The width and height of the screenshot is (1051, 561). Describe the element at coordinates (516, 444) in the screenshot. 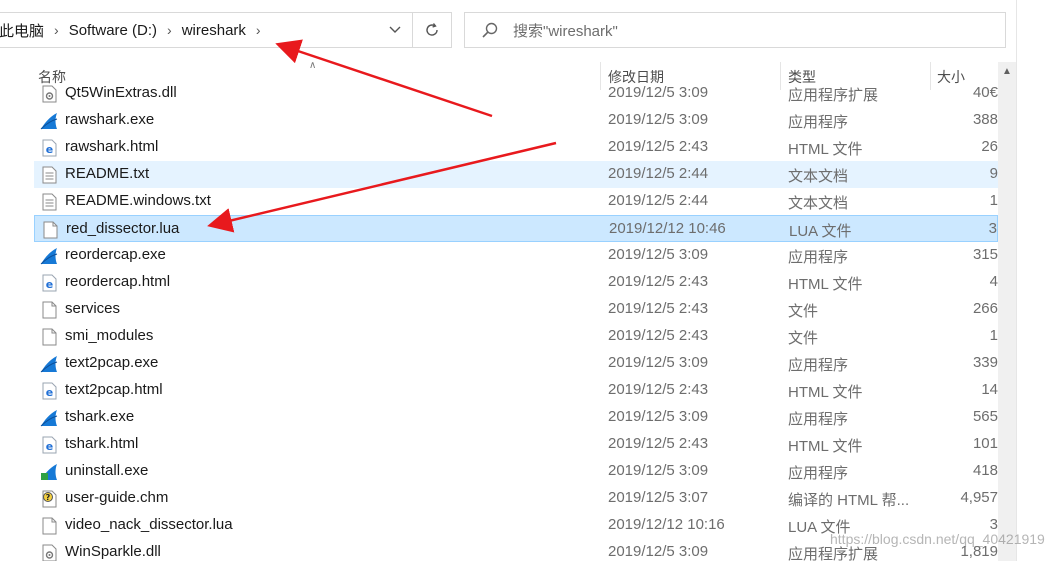

I see `file-row: e tshark.html 2019/12/5 2:43 HTML 文件 101` at that location.